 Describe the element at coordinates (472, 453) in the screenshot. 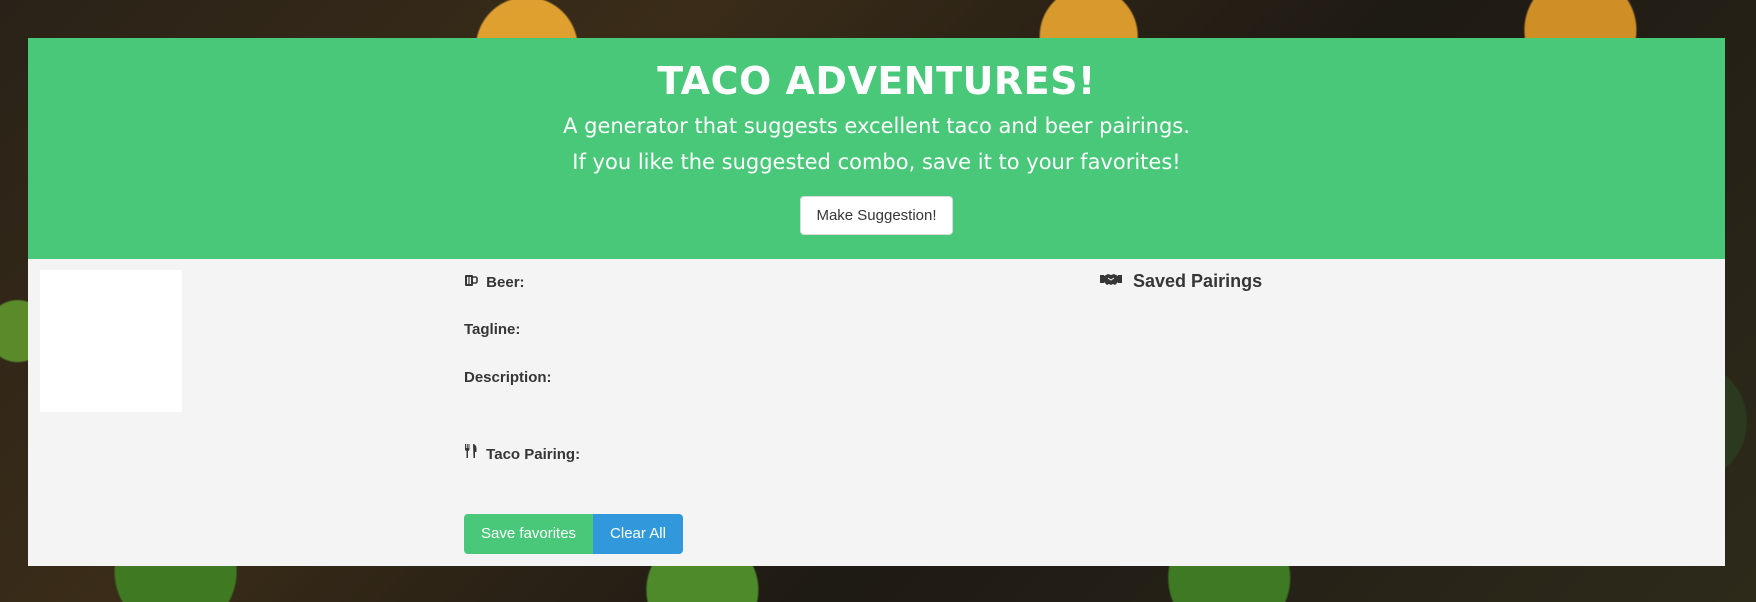

I see `utensils-icon` at that location.